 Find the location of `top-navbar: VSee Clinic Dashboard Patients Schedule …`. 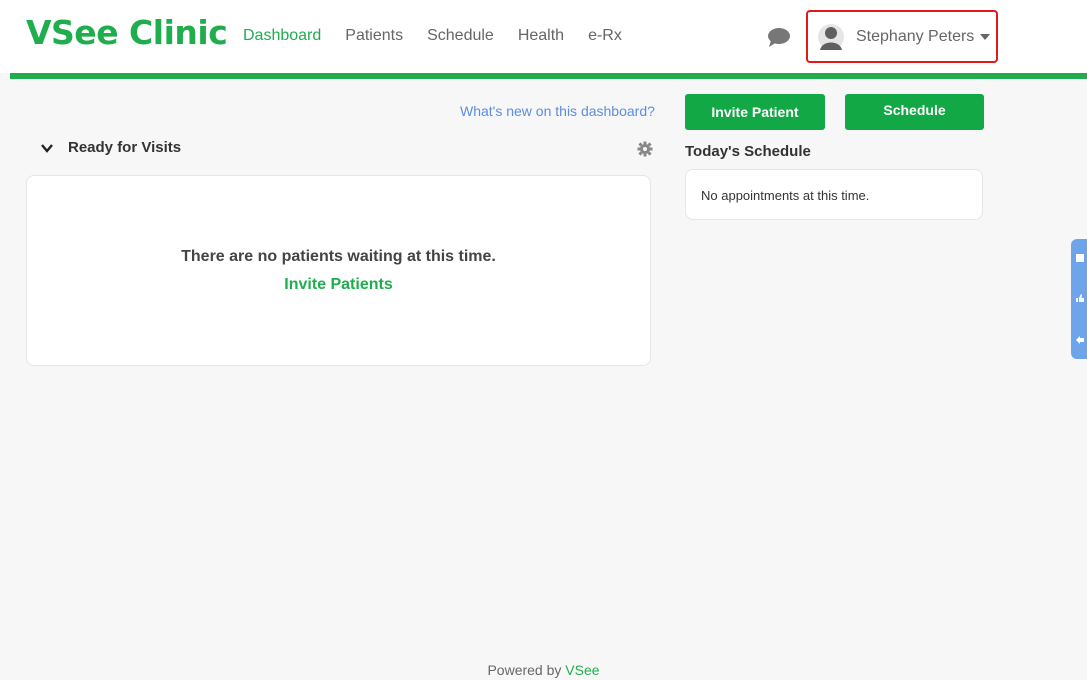

top-navbar: VSee Clinic Dashboard Patients Schedule … is located at coordinates (543, 36).